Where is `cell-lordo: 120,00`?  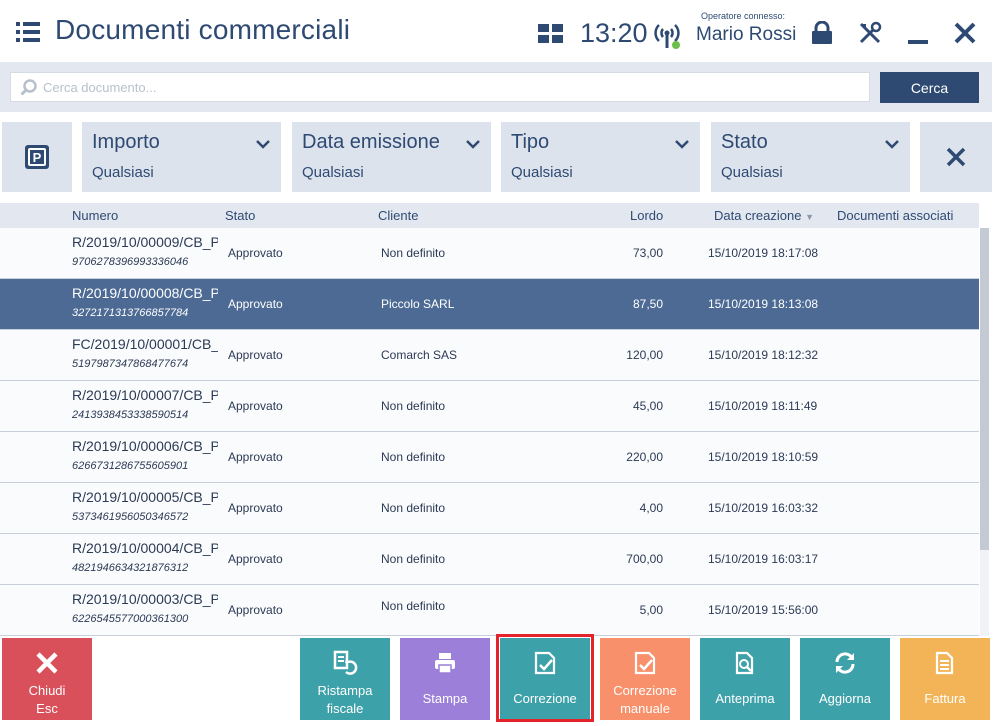 cell-lordo: 120,00 is located at coordinates (644, 355).